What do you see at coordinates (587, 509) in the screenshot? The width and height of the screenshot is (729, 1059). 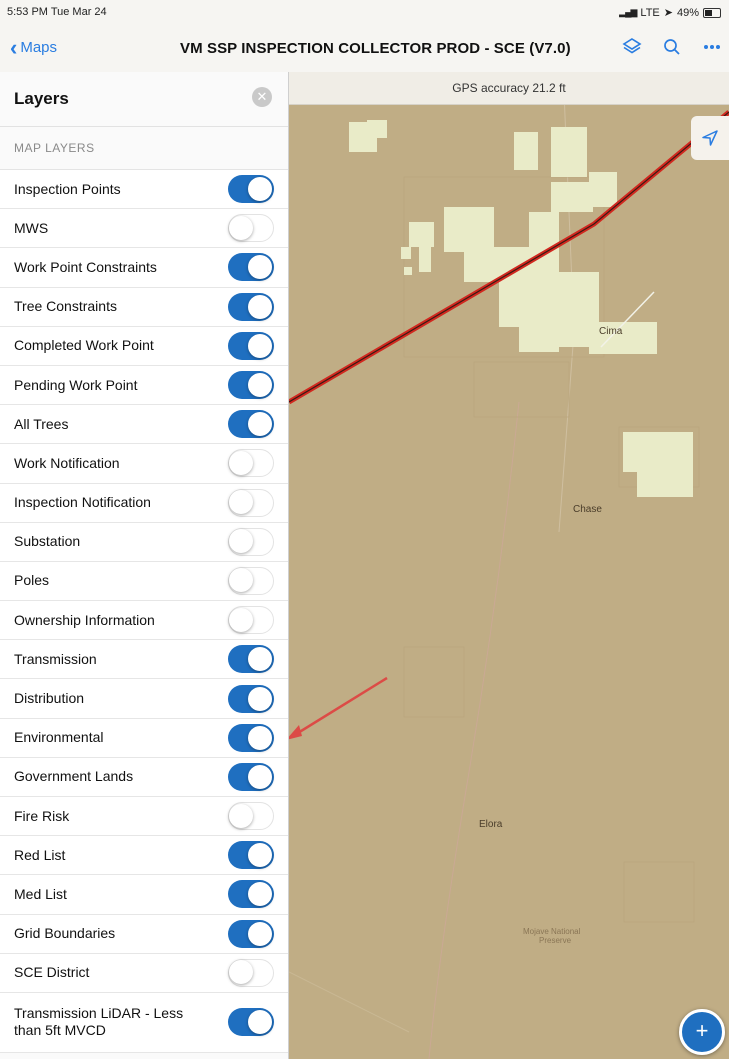 I see `place-label-chase: Chase` at bounding box center [587, 509].